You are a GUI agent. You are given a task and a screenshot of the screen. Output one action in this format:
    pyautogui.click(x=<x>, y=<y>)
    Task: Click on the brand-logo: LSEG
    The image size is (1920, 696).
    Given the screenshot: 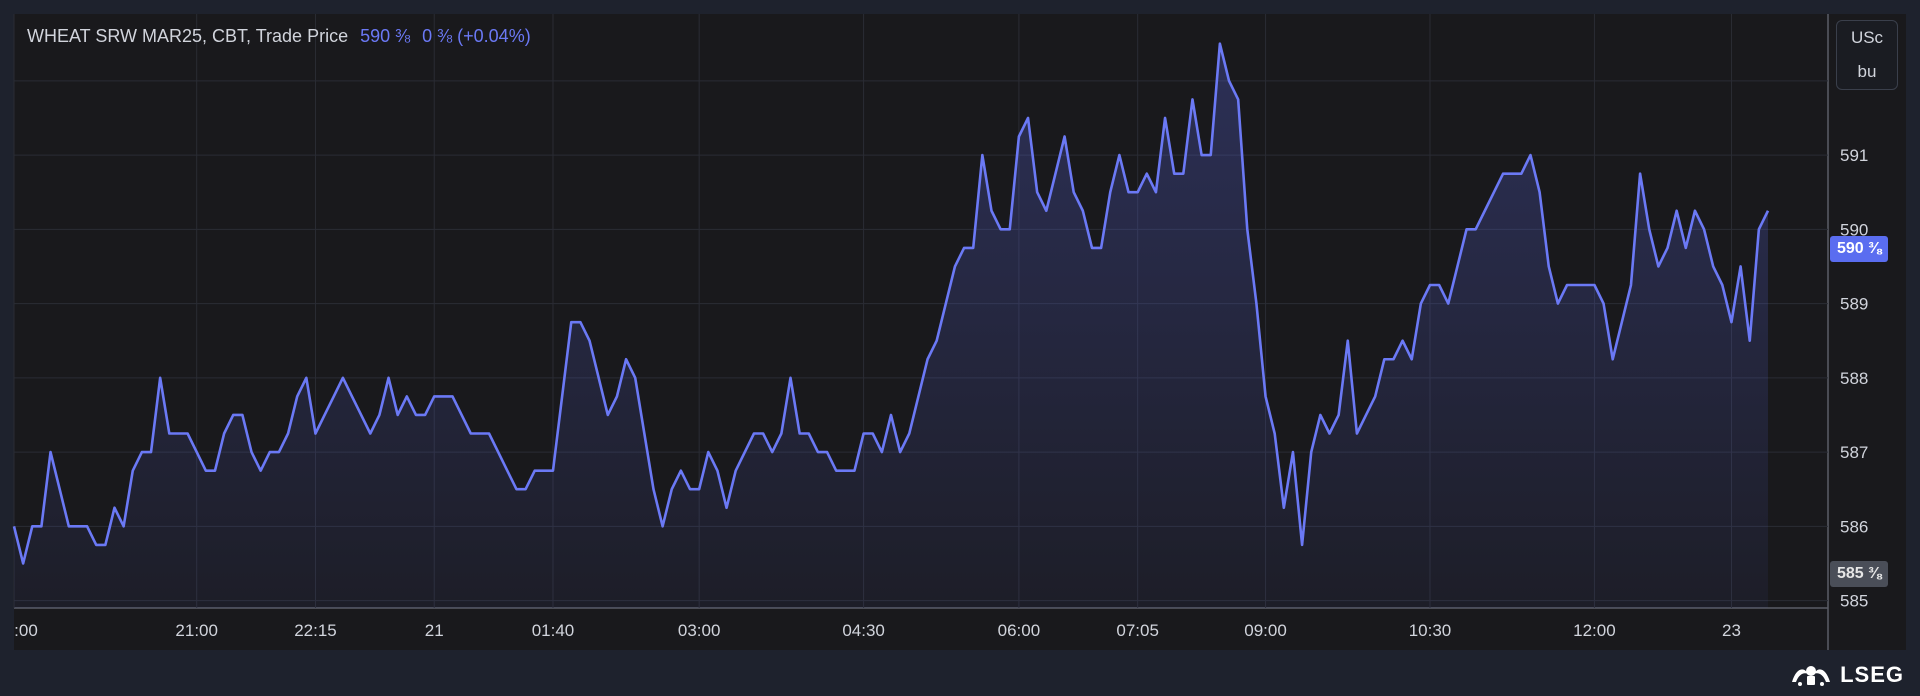 What is the action you would take?
    pyautogui.click(x=1847, y=675)
    